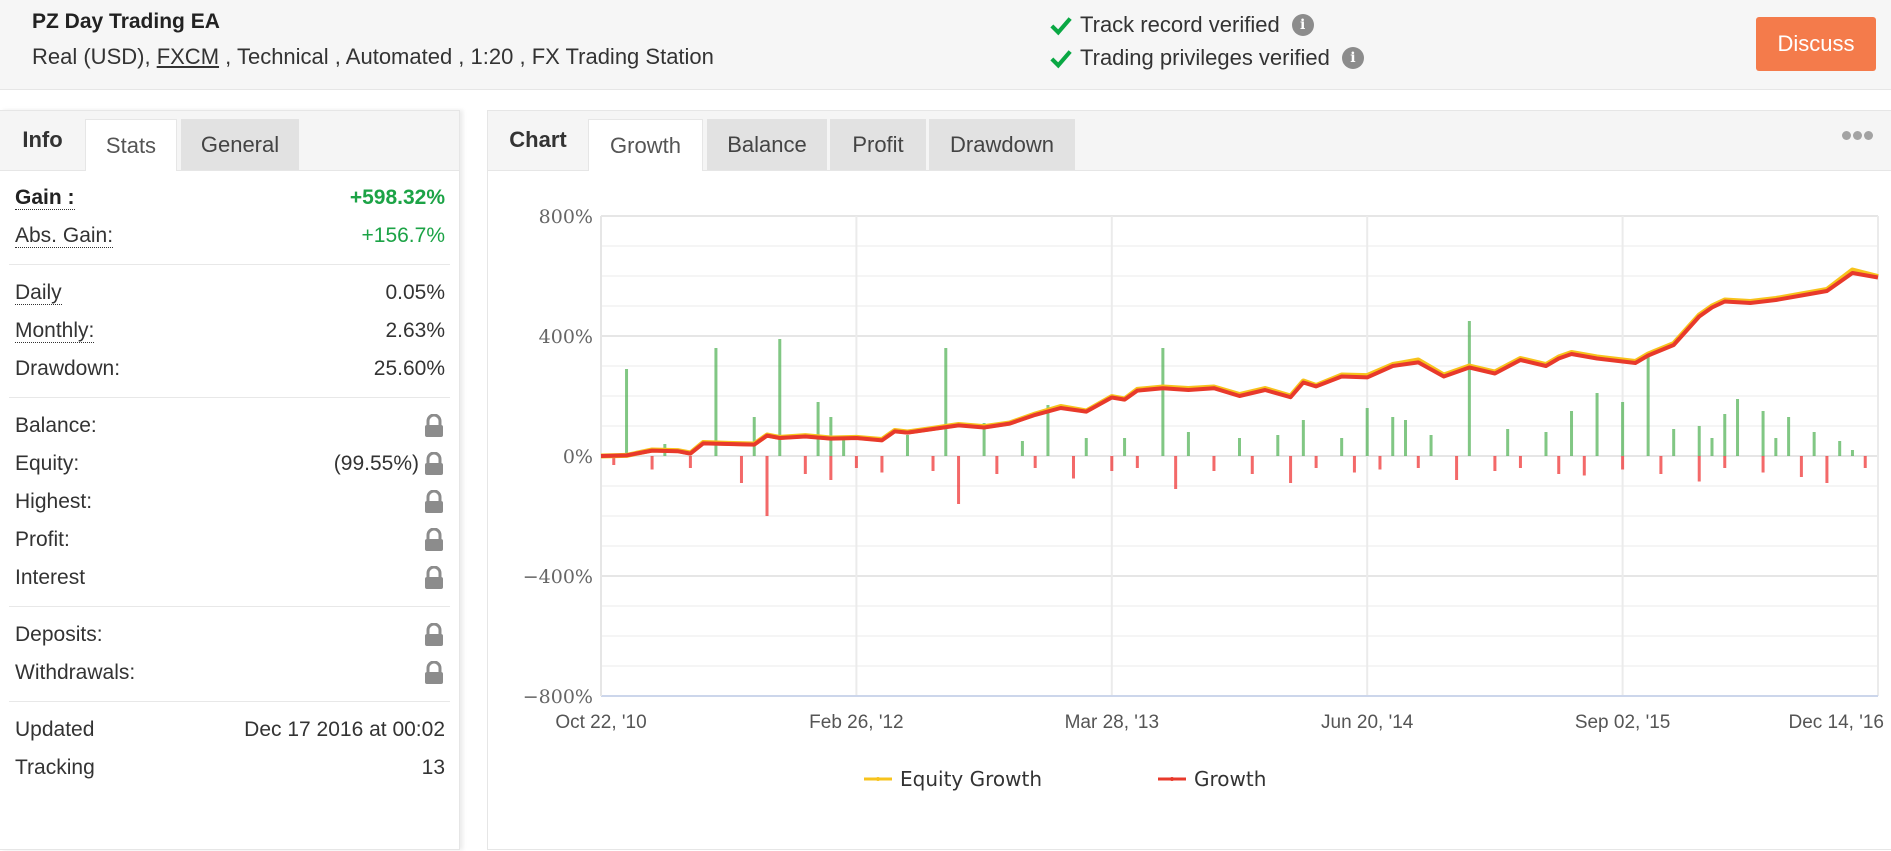 This screenshot has height=851, width=1891. I want to click on legend-marker, so click(1172, 779).